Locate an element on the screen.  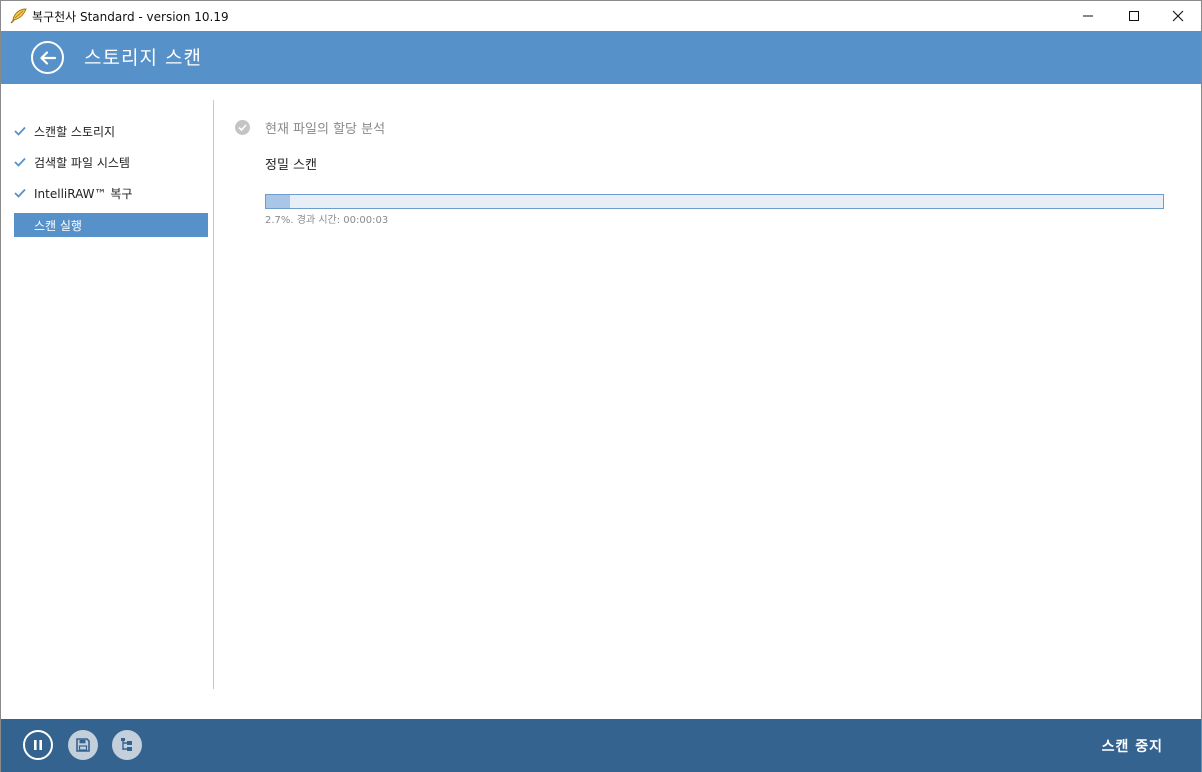
step-label: 현재 파일의 할당 분석 is located at coordinates (325, 129).